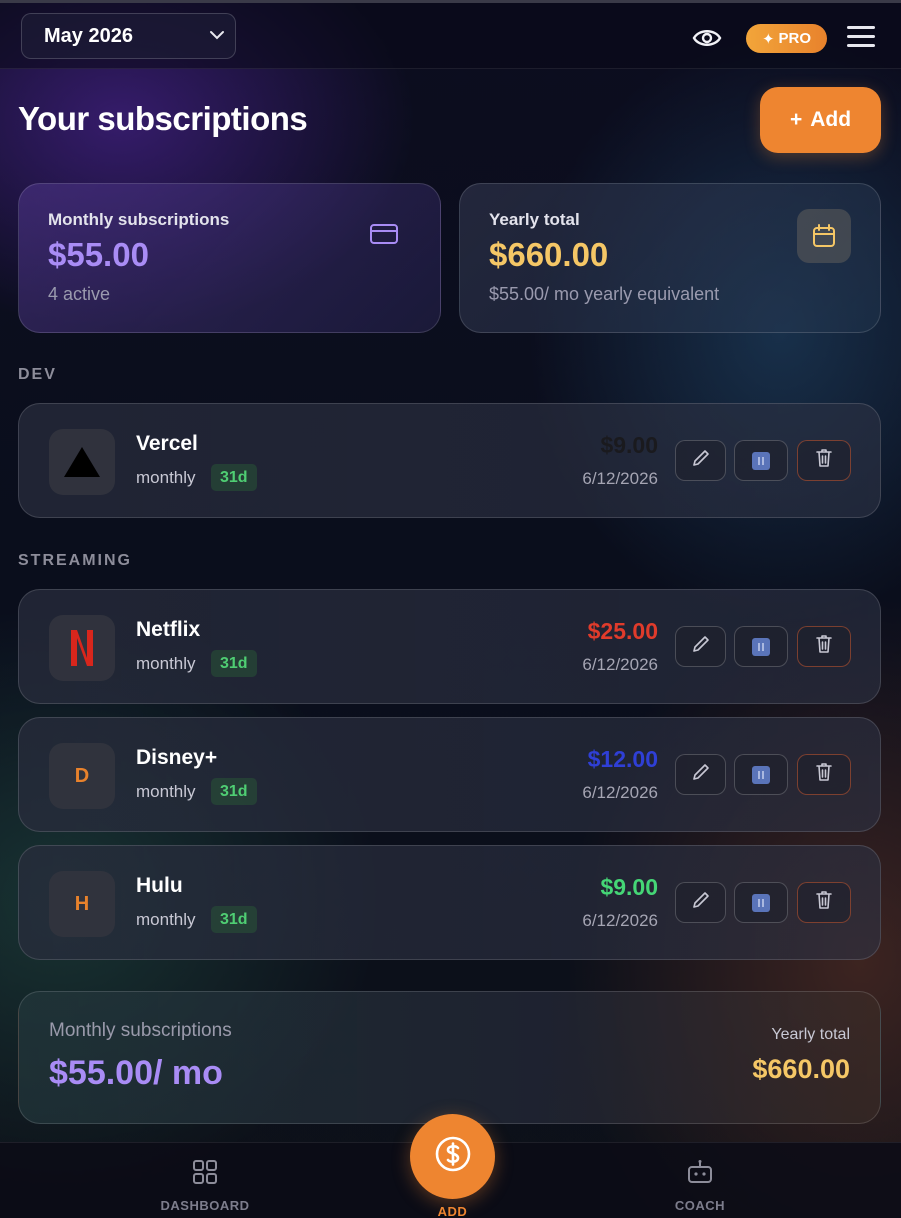  Describe the element at coordinates (82, 462) in the screenshot. I see `vercel-logo-icon` at that location.